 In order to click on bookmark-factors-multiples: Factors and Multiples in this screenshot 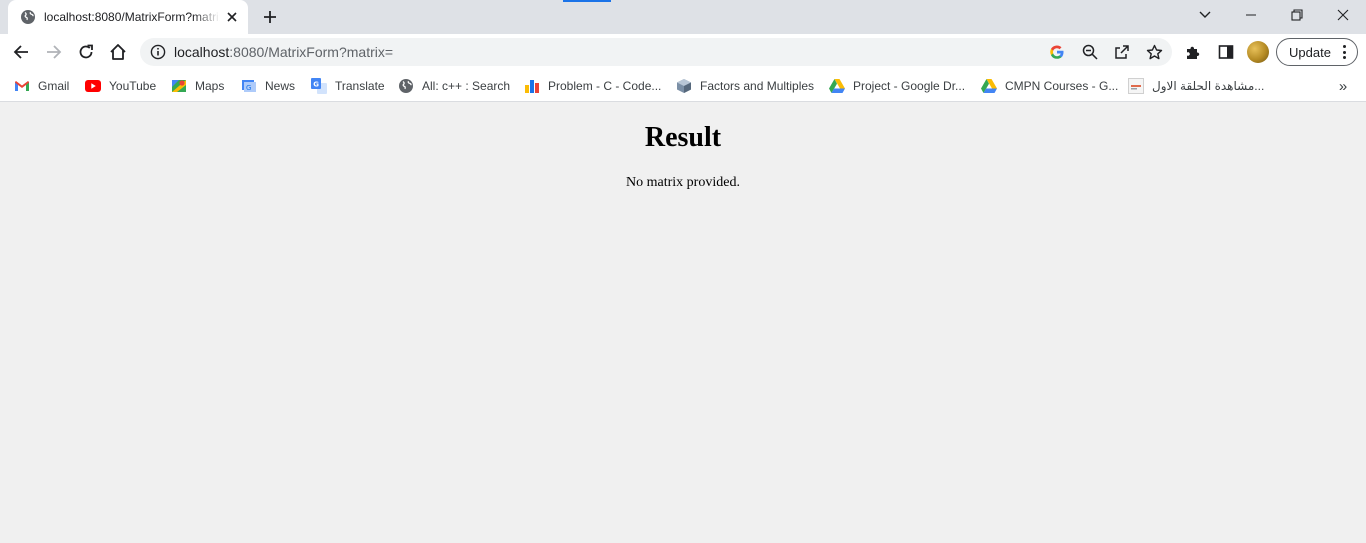, I will do `click(745, 86)`.